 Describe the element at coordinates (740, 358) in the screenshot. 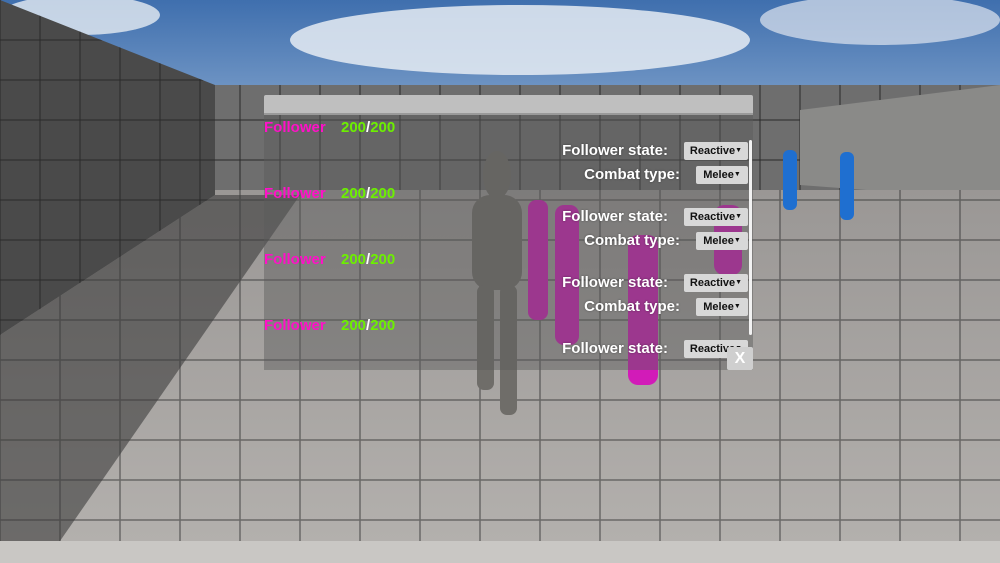

I see `close-button: X` at that location.